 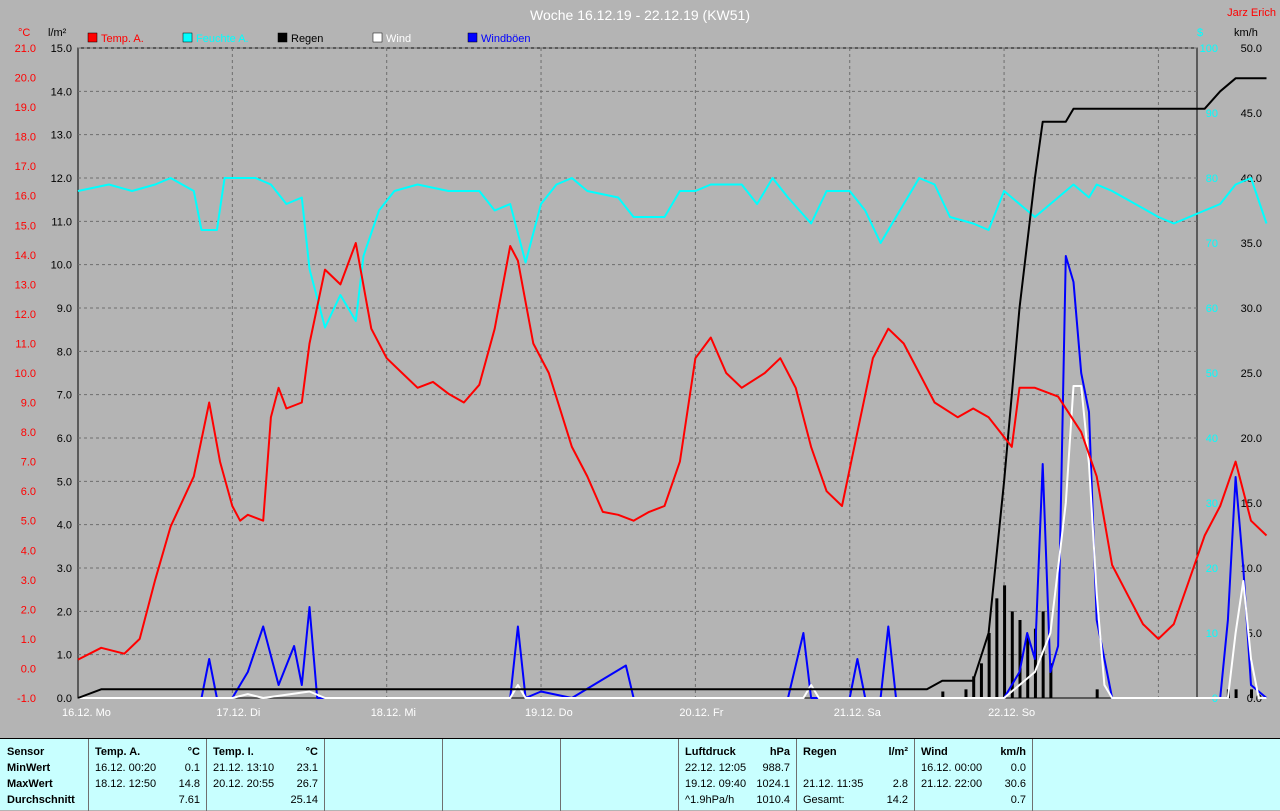 I want to click on legend-label: Feuchte A., so click(x=222, y=39).